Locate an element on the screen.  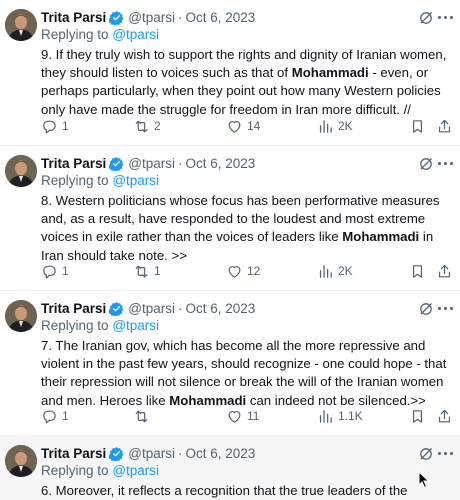
repost-count: 2 is located at coordinates (157, 126).